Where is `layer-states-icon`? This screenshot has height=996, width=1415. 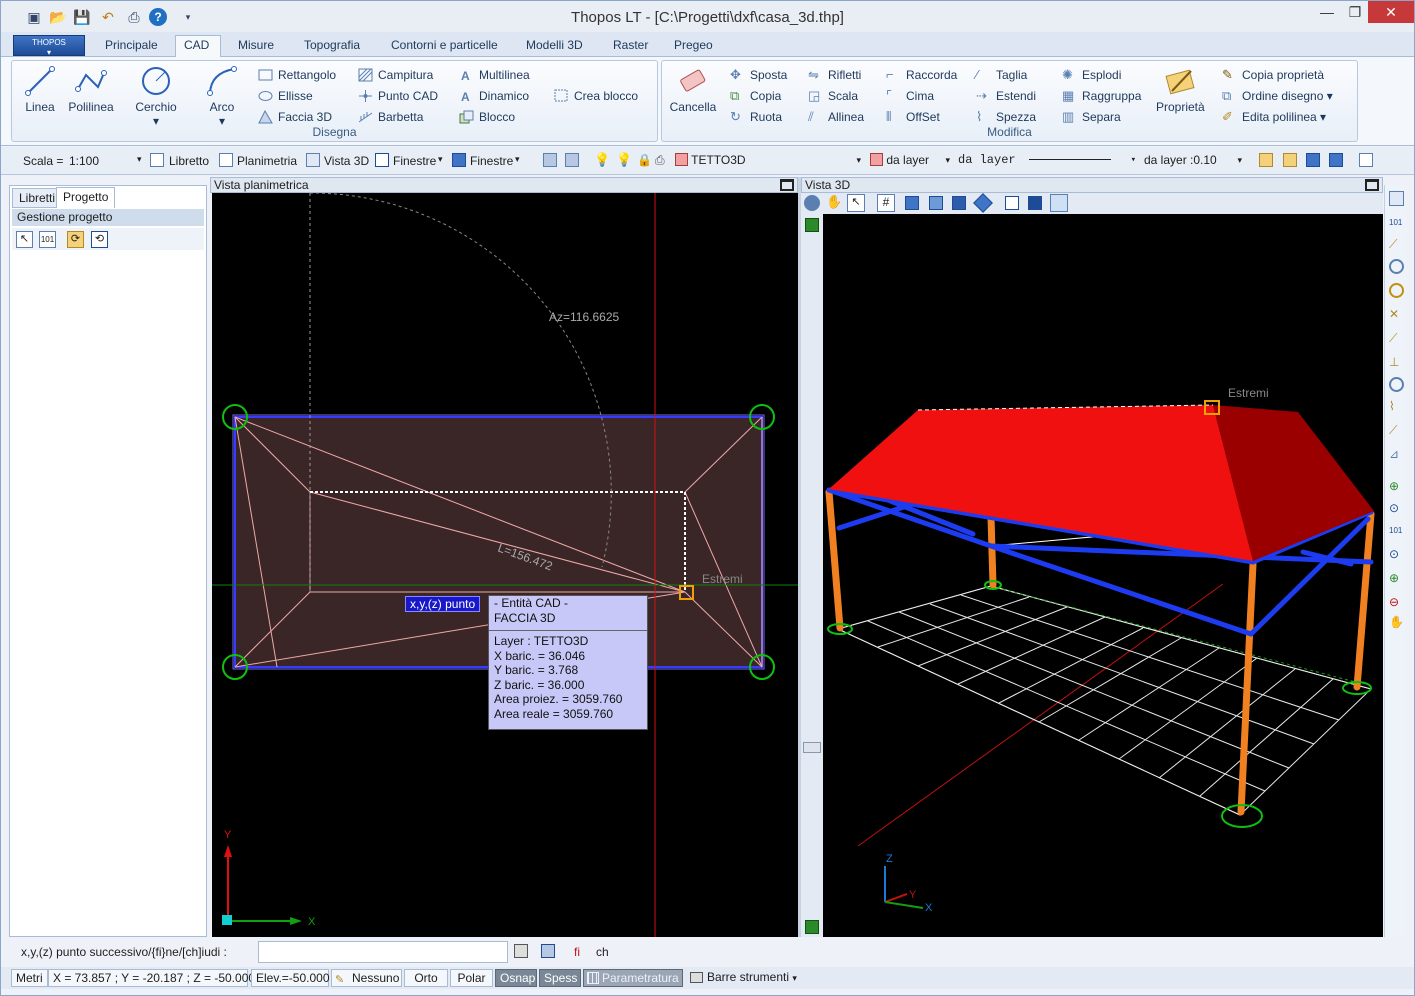 layer-states-icon is located at coordinates (572, 160).